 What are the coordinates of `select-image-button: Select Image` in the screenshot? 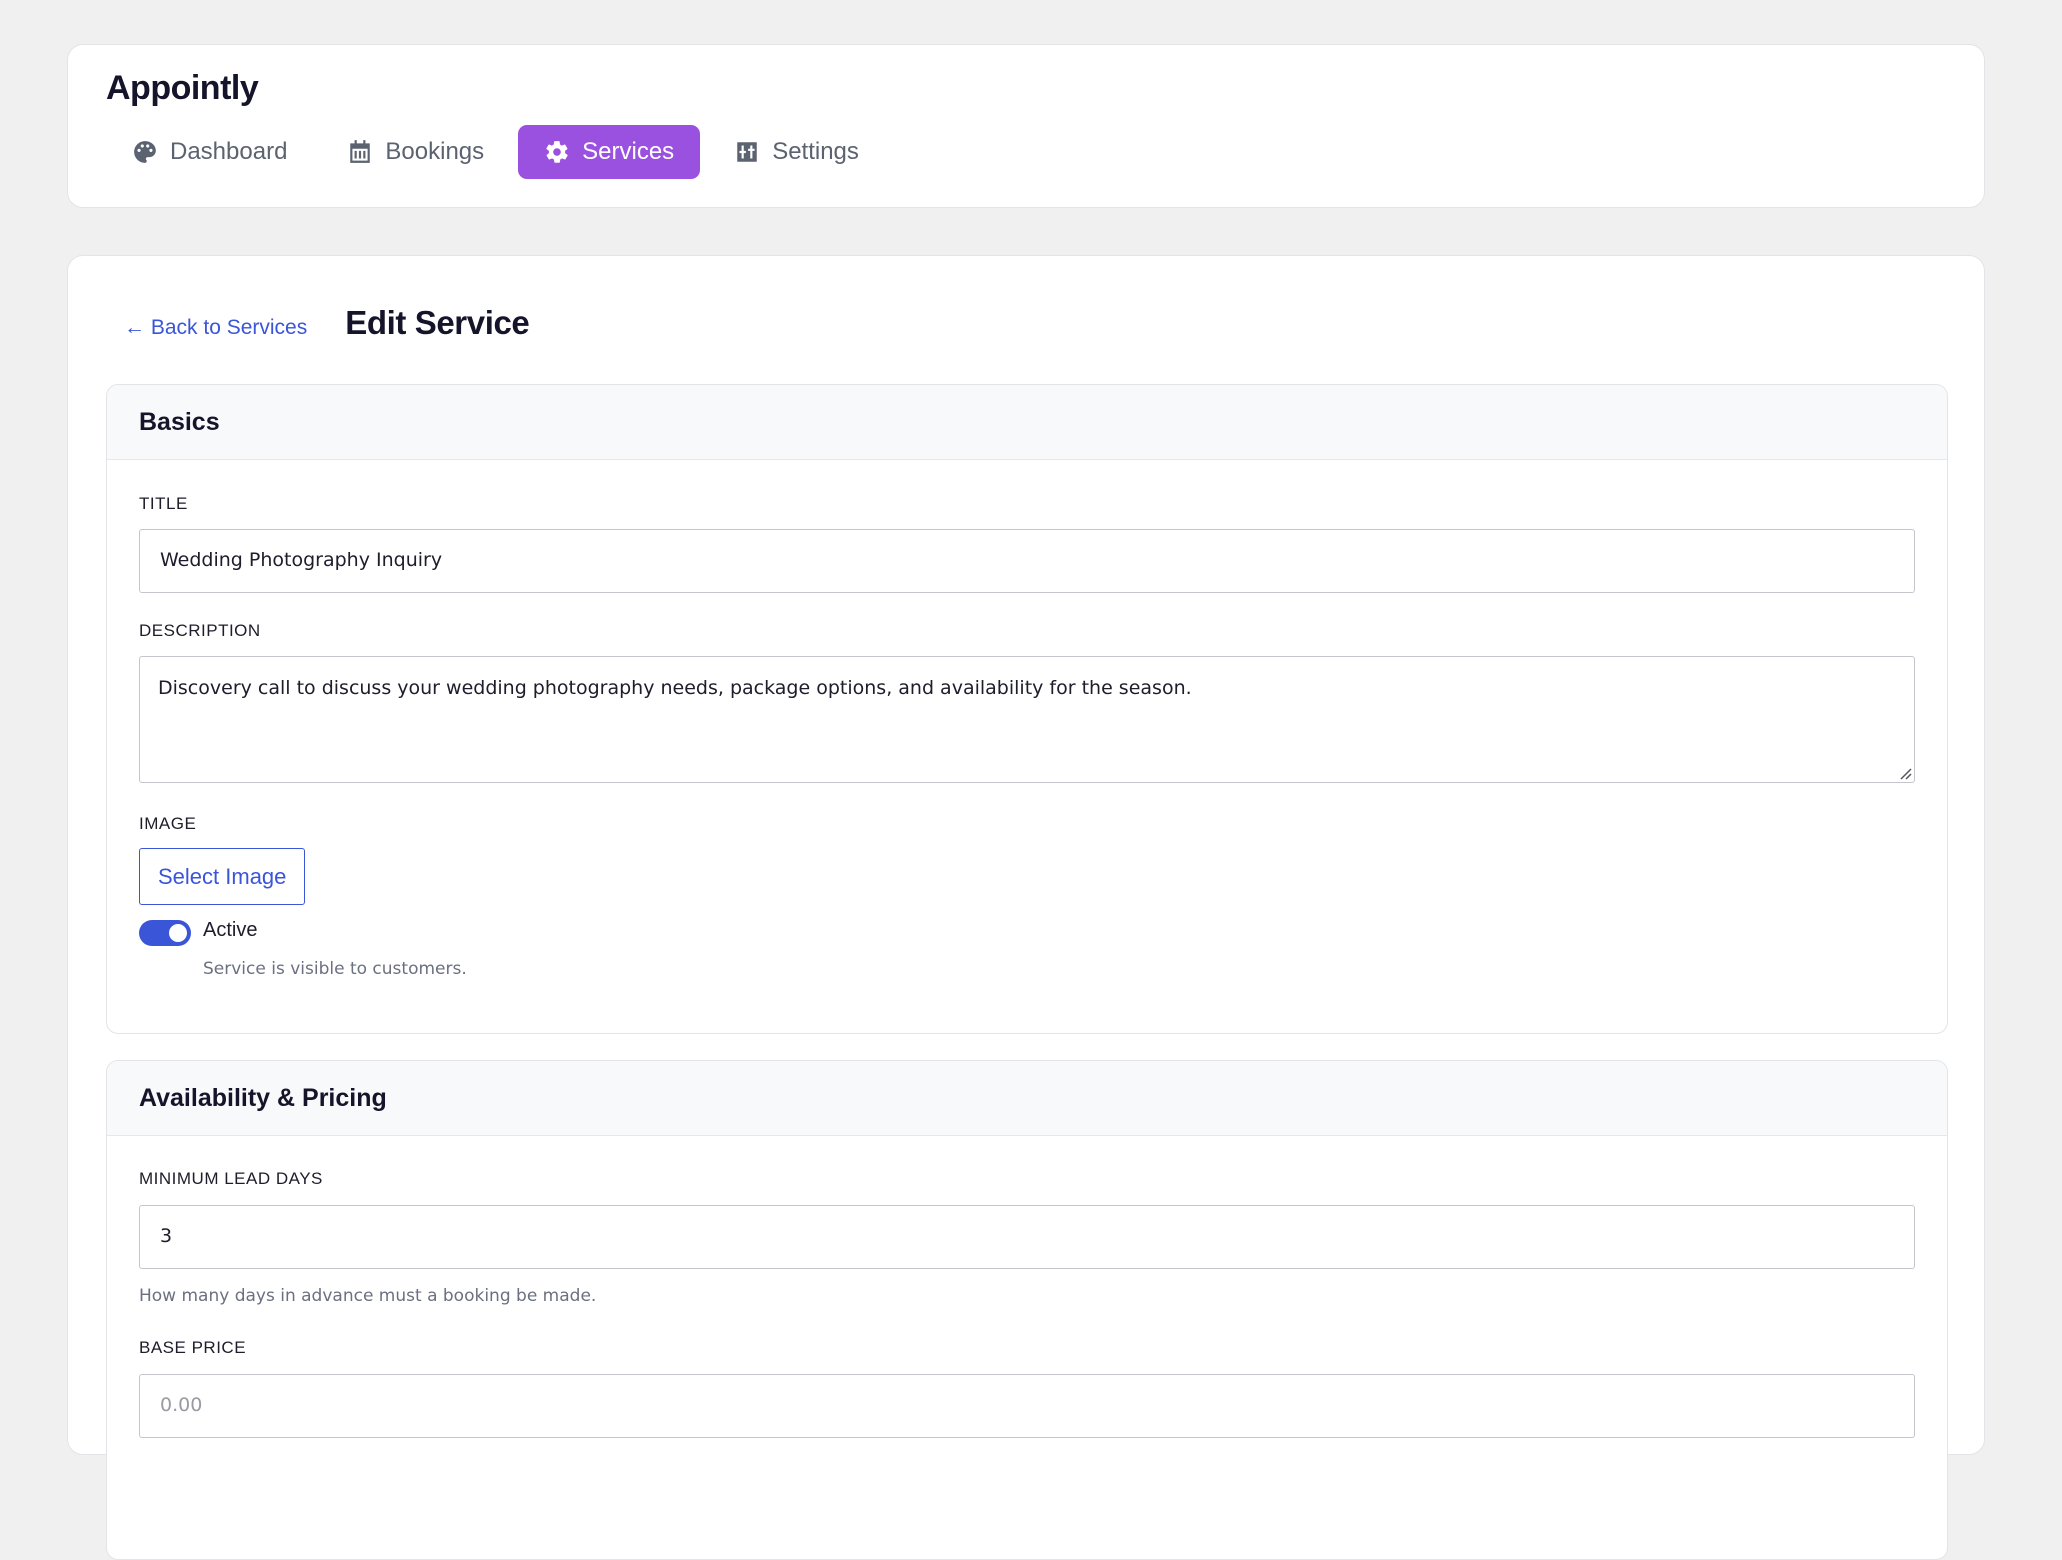 It's located at (222, 876).